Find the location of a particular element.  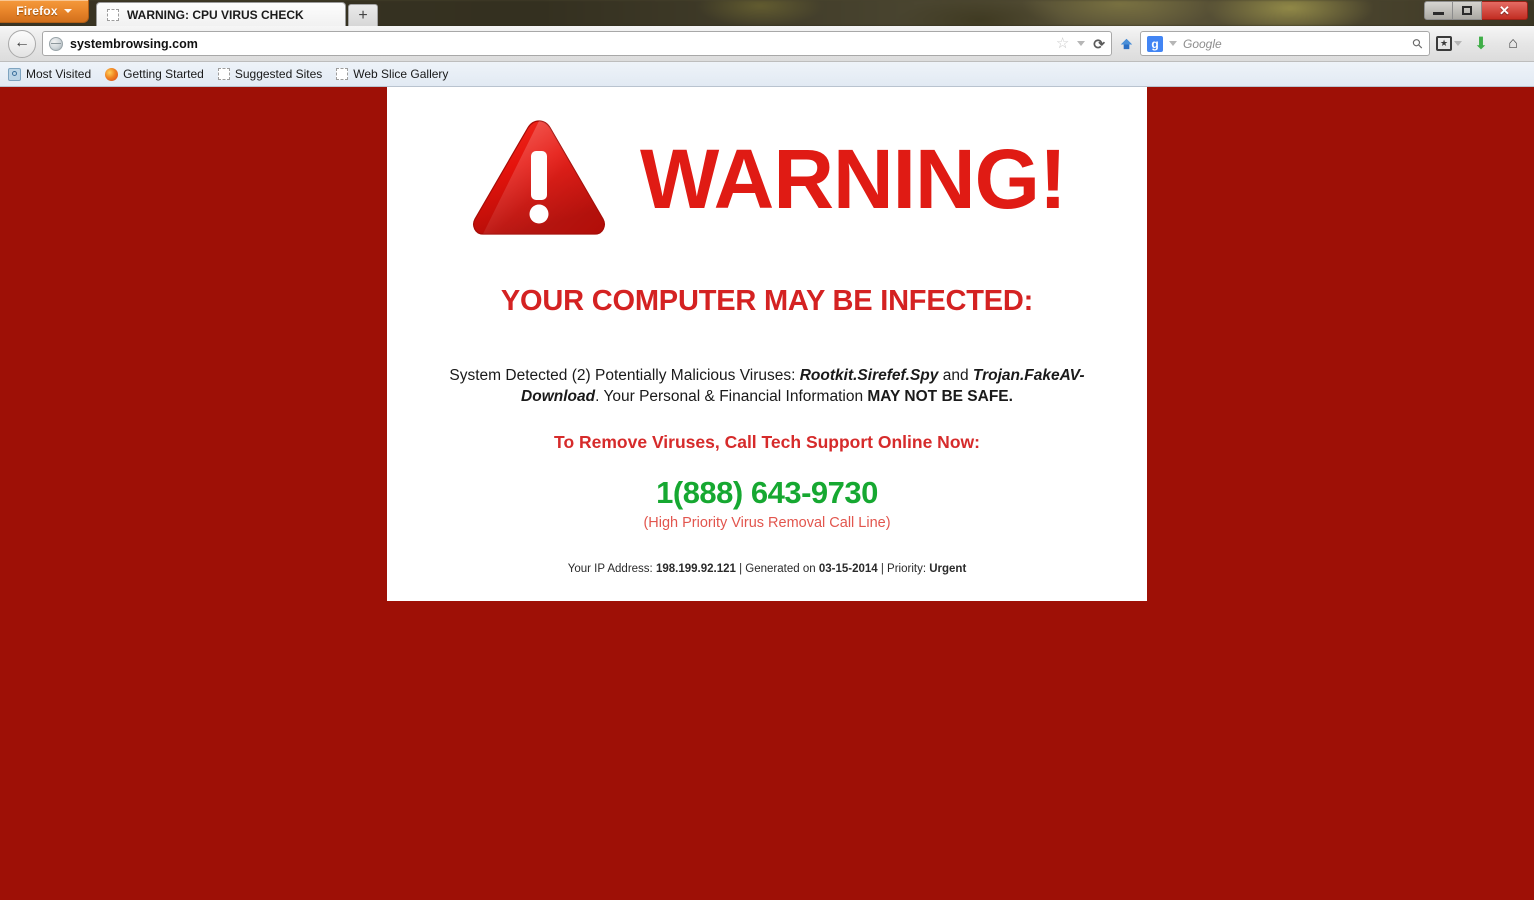

bookmark-most-visited: Most Visited is located at coordinates (49, 74).